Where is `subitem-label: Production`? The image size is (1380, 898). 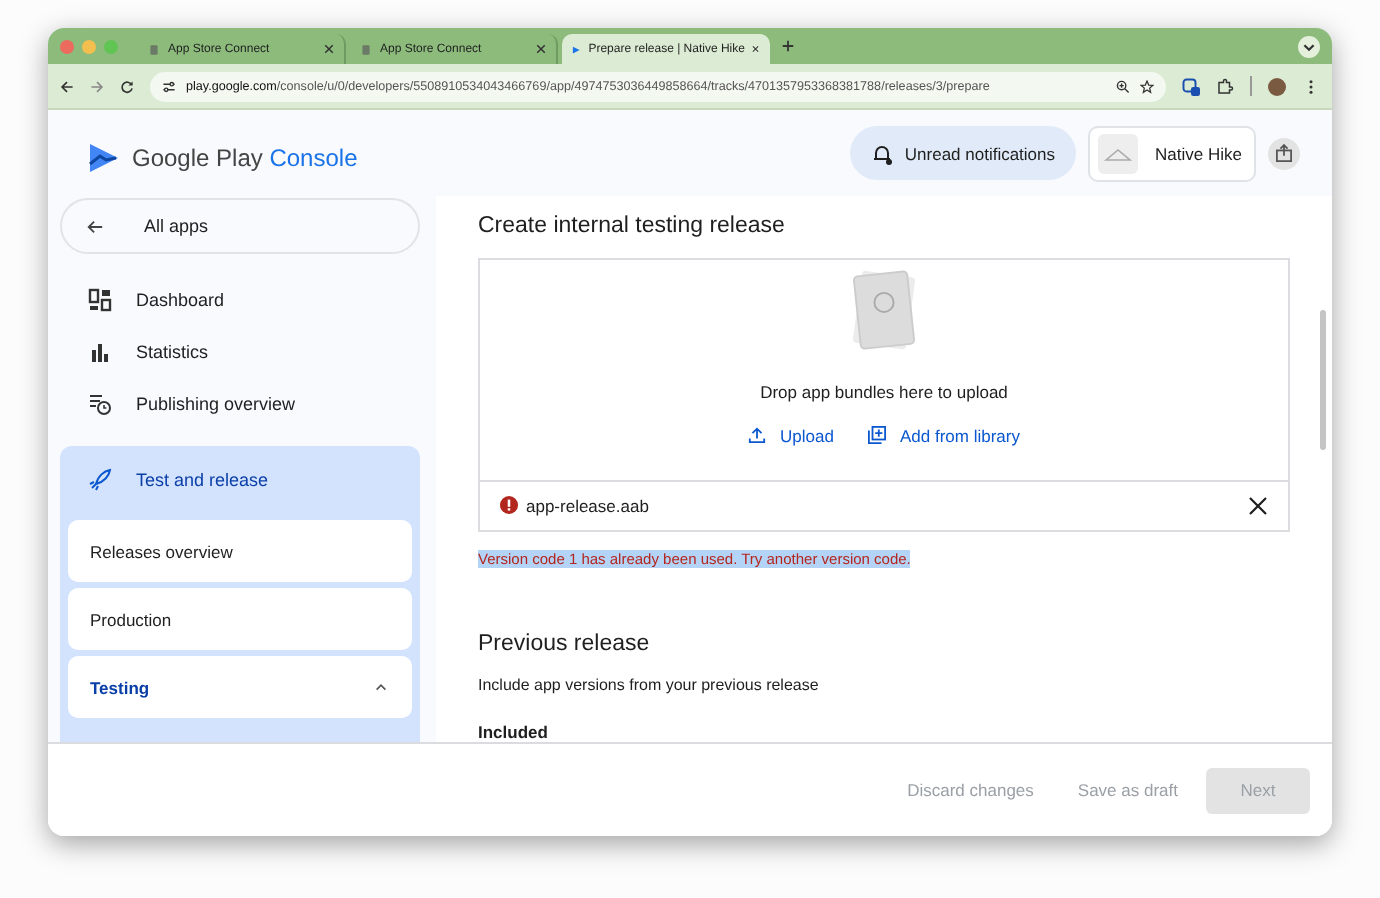
subitem-label: Production is located at coordinates (132, 619).